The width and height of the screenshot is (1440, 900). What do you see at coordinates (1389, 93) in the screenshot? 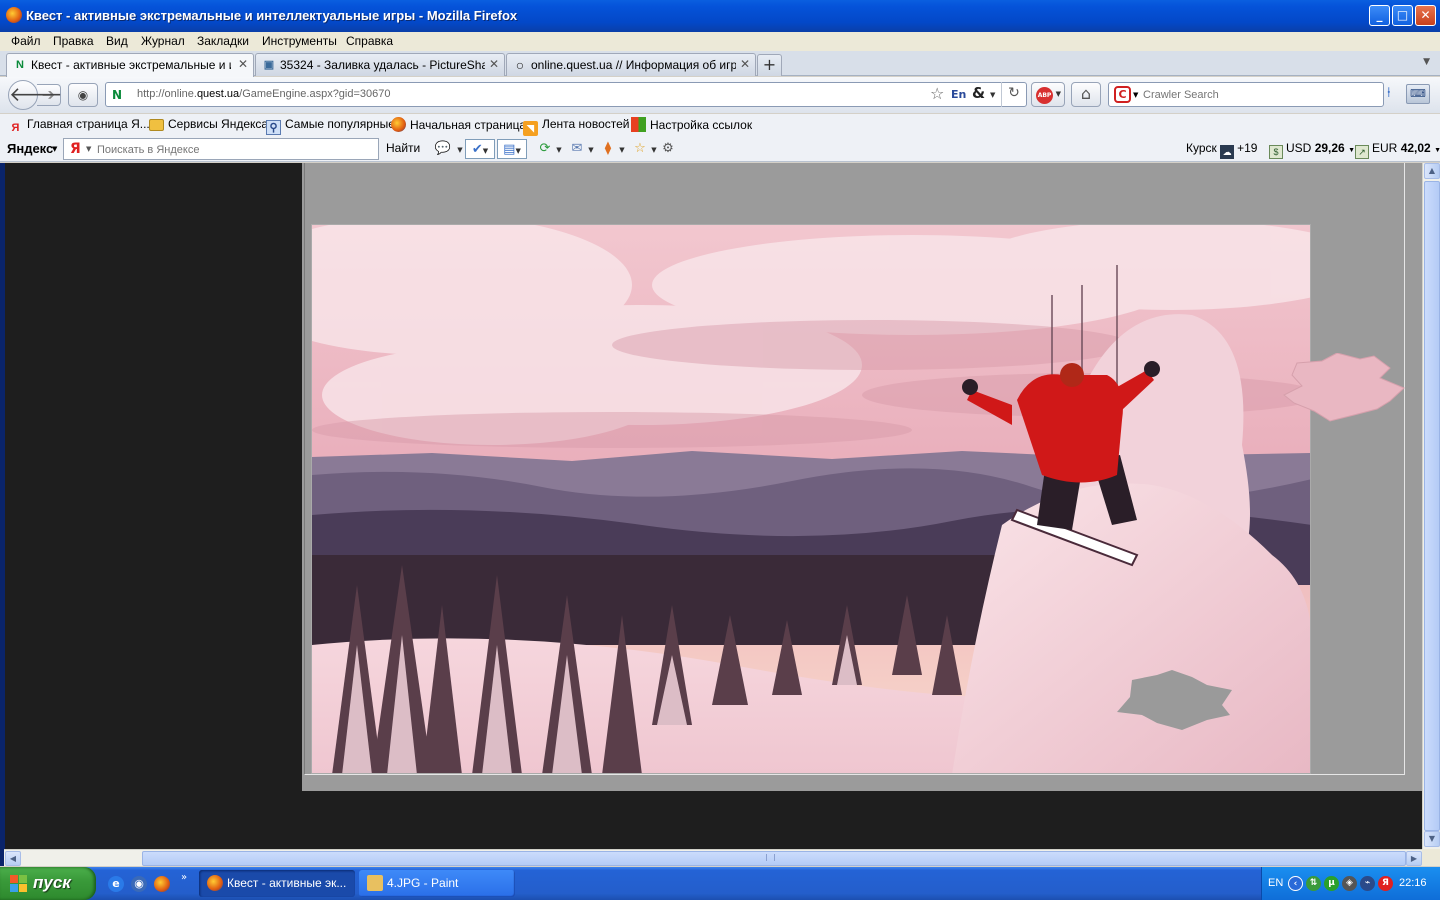
I see `search-go-icon: ⍿` at bounding box center [1389, 93].